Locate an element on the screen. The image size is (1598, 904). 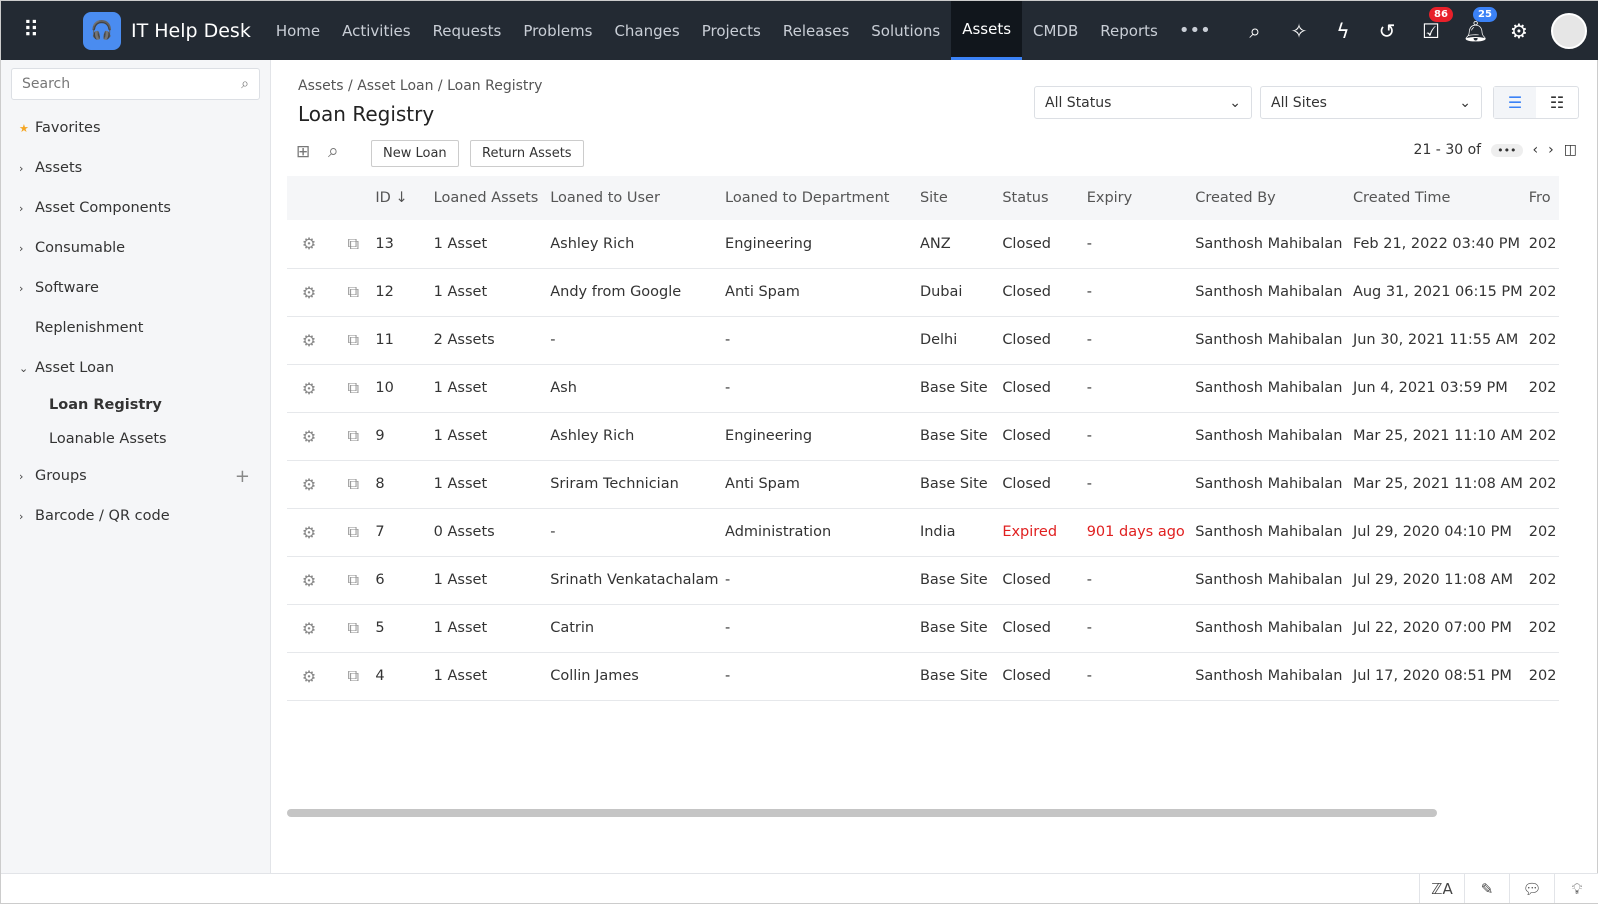
table-cell: 9 is located at coordinates (404, 436).